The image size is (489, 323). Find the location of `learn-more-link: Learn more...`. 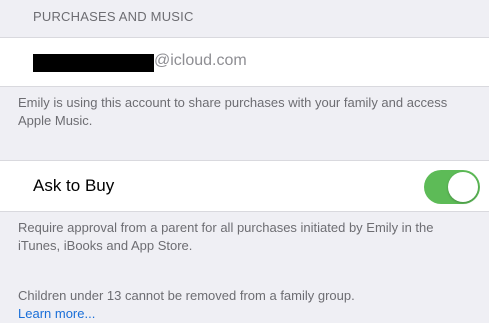

learn-more-link: Learn more... is located at coordinates (56, 313).